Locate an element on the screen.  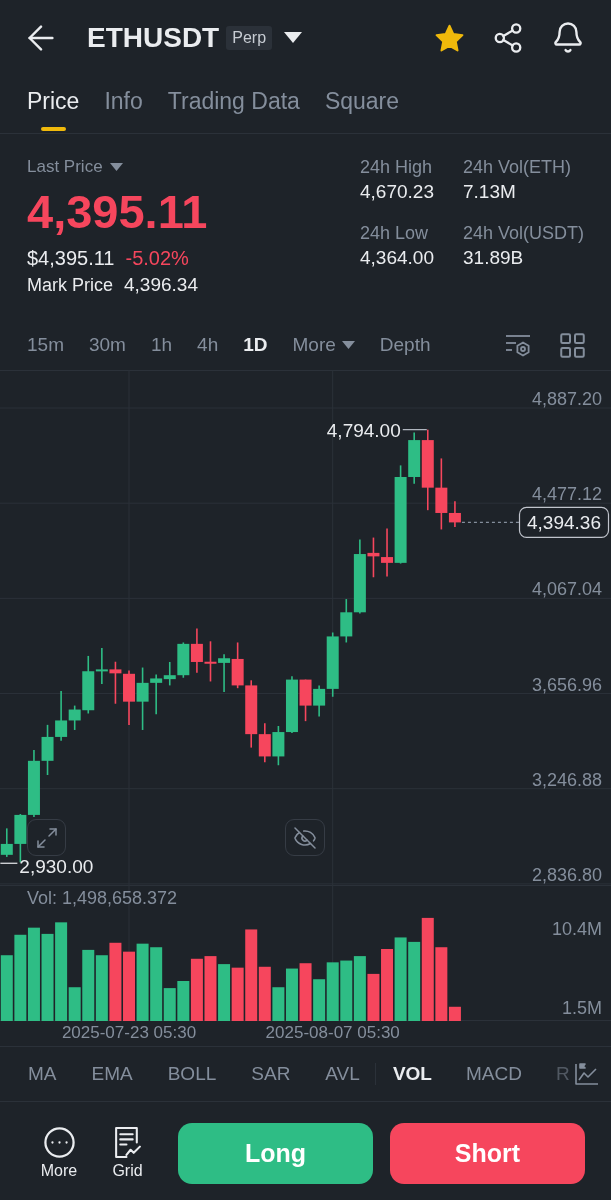
star-icon is located at coordinates (449, 37).